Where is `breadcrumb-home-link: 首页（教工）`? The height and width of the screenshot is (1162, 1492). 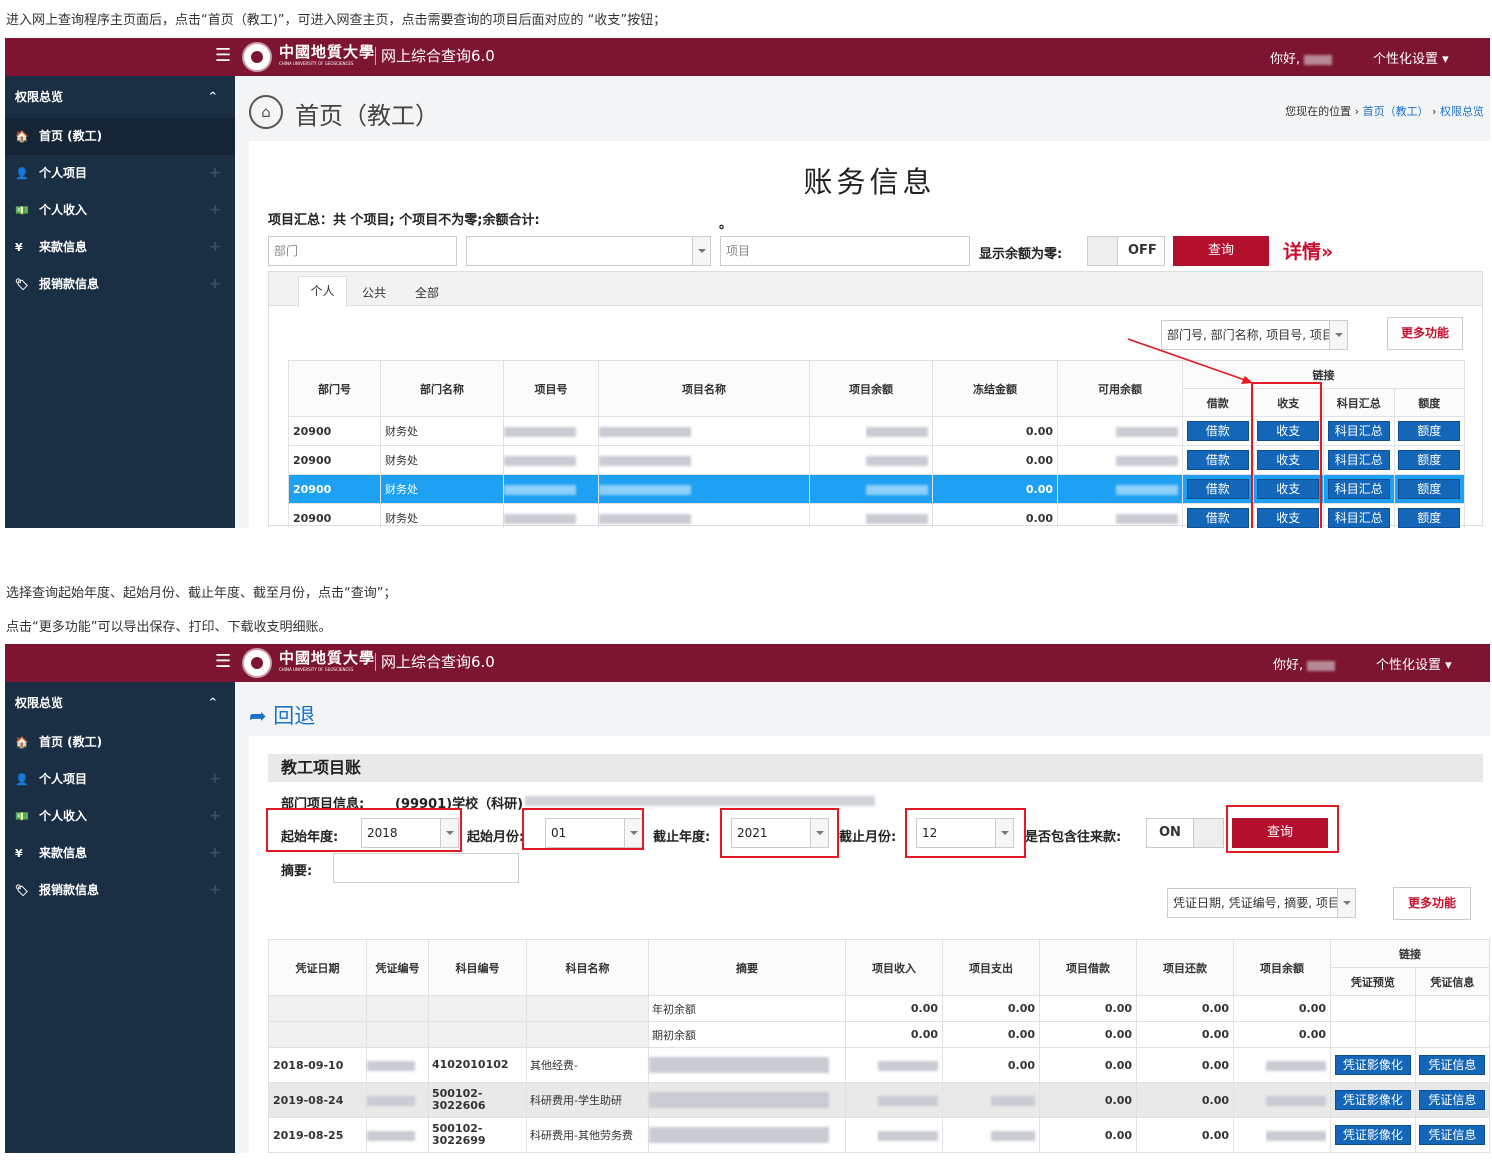 breadcrumb-home-link: 首页（教工） is located at coordinates (1396, 111).